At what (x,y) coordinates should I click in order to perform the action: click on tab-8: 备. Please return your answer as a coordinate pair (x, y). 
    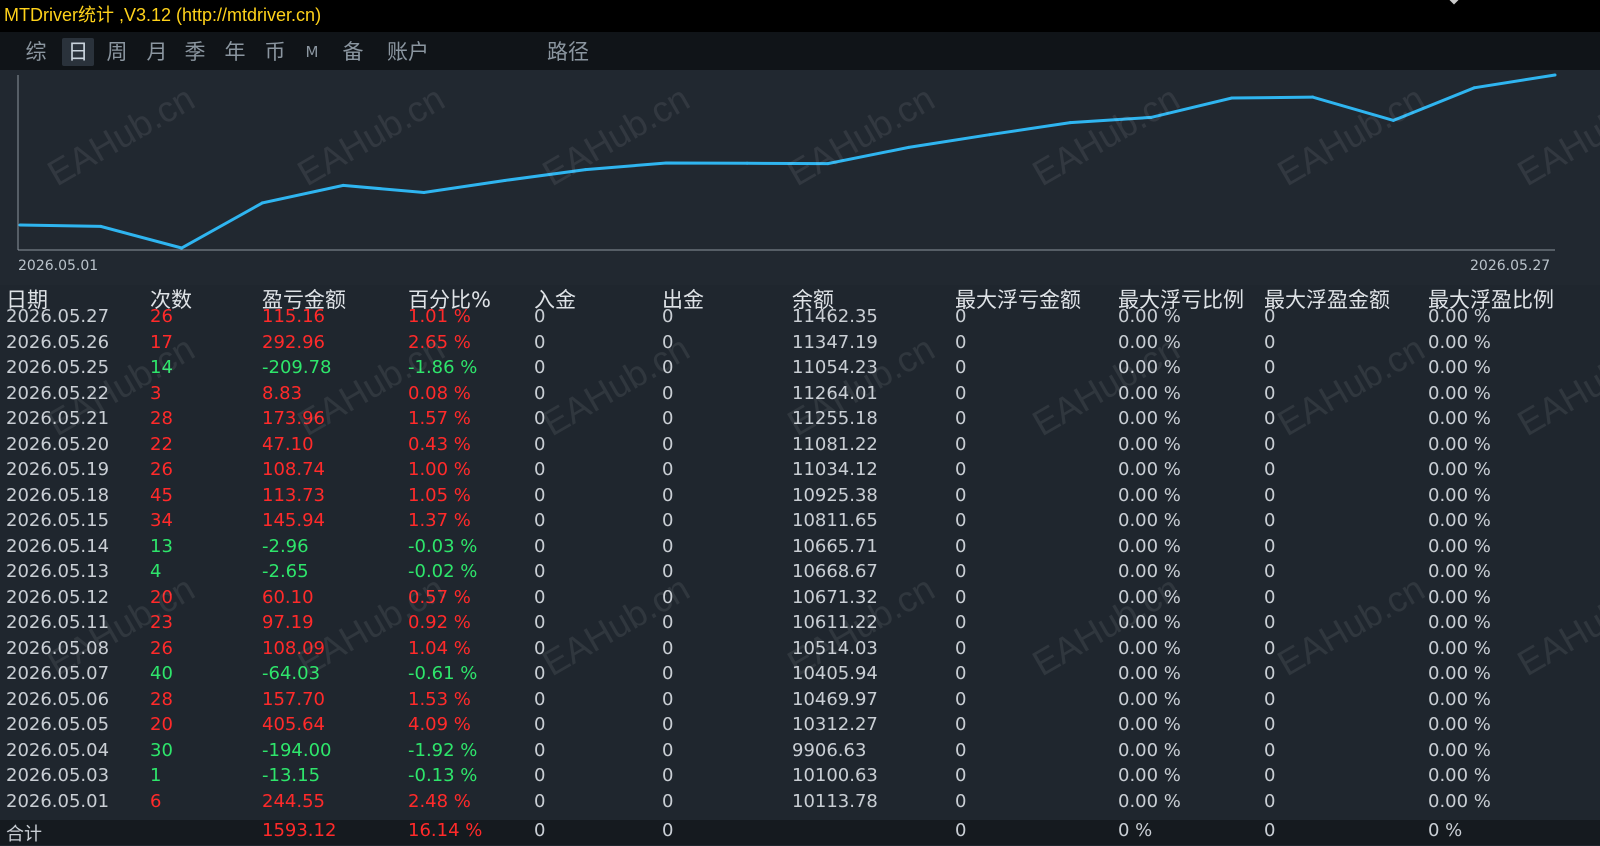
    Looking at the image, I should click on (353, 52).